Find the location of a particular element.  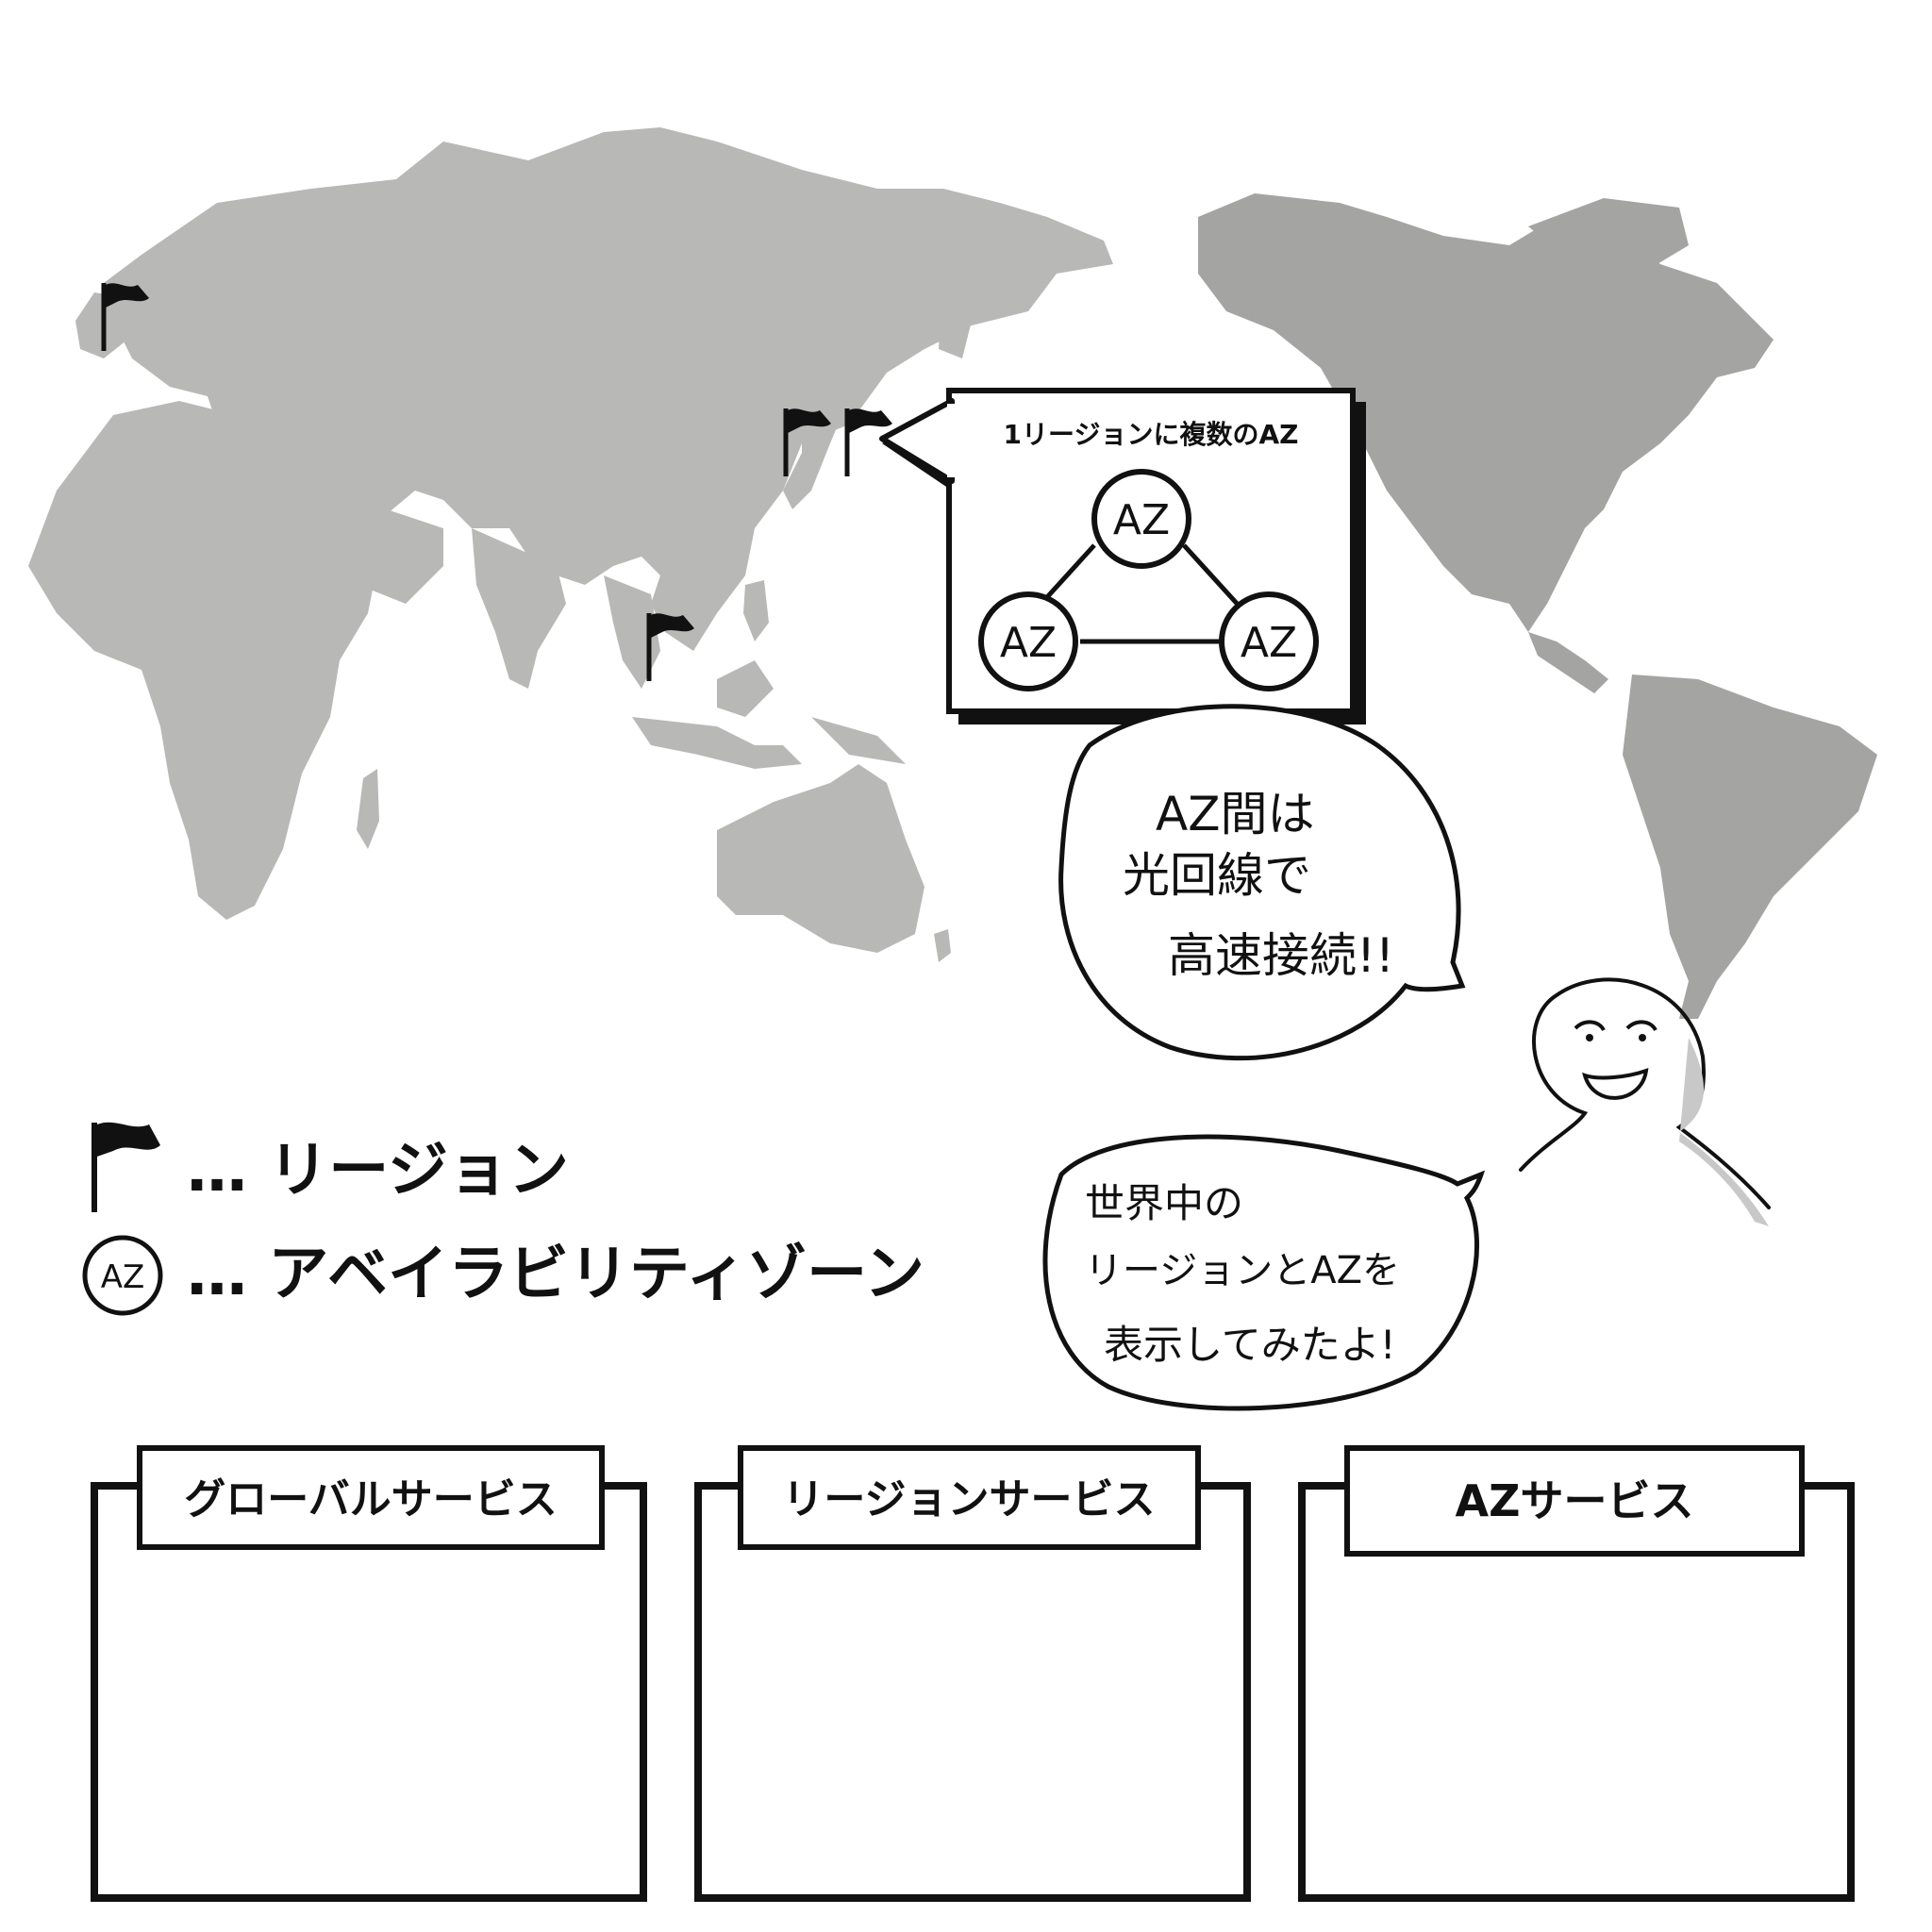

central-america is located at coordinates (1568, 663).